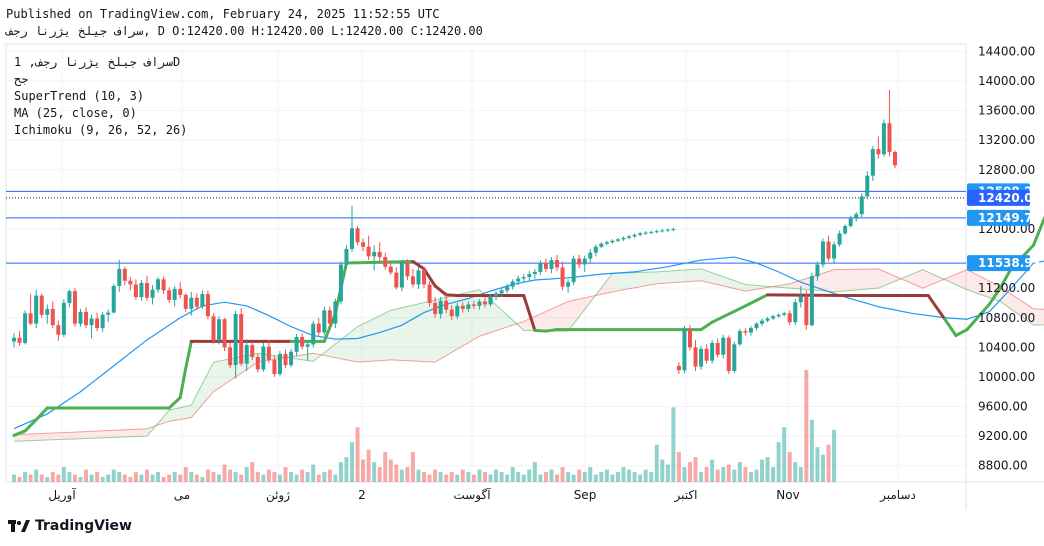 The width and height of the screenshot is (1044, 546). Describe the element at coordinates (897, 495) in the screenshot. I see `time-tick-label: دسامبر` at that location.